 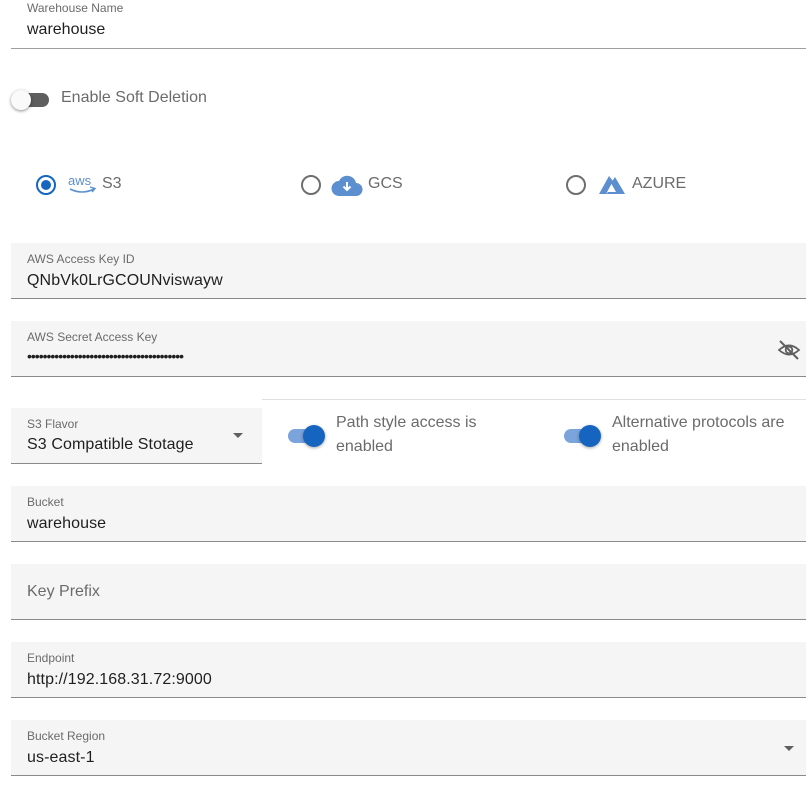 I want to click on radio-azure, so click(x=576, y=185).